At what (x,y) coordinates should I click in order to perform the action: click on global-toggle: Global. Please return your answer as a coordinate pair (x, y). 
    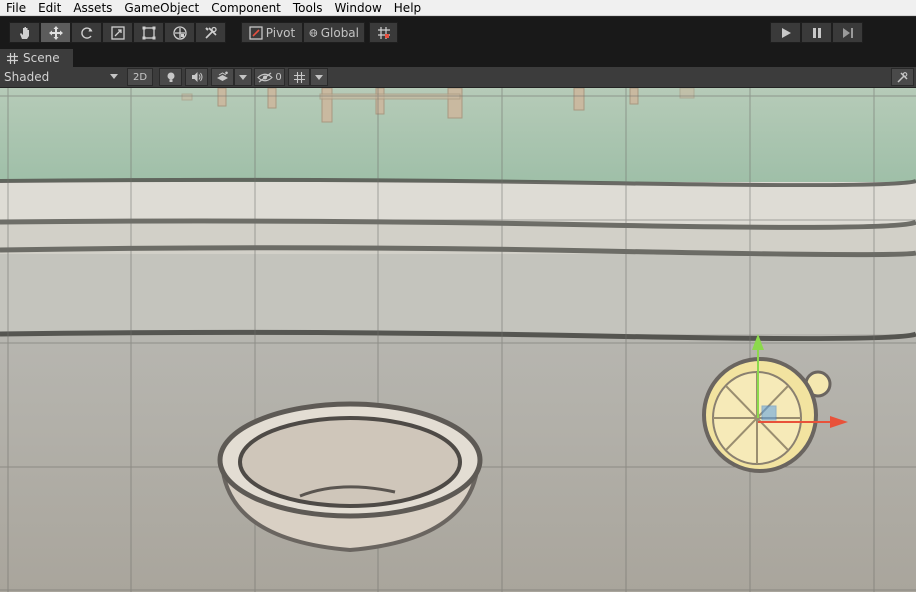
    Looking at the image, I should click on (334, 32).